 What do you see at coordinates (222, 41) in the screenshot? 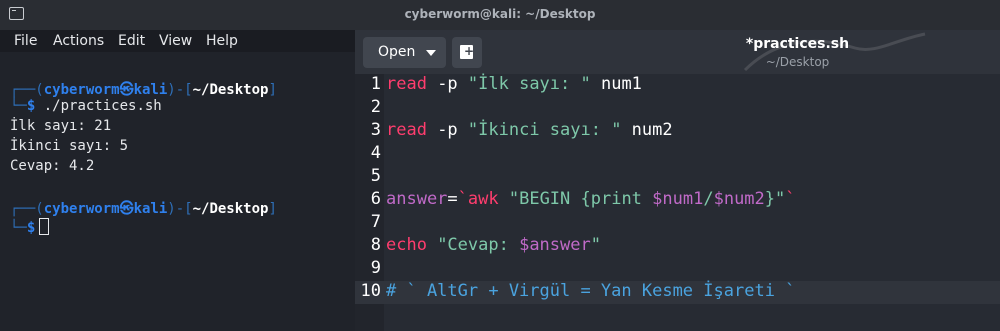
I see `menu-help: Help` at bounding box center [222, 41].